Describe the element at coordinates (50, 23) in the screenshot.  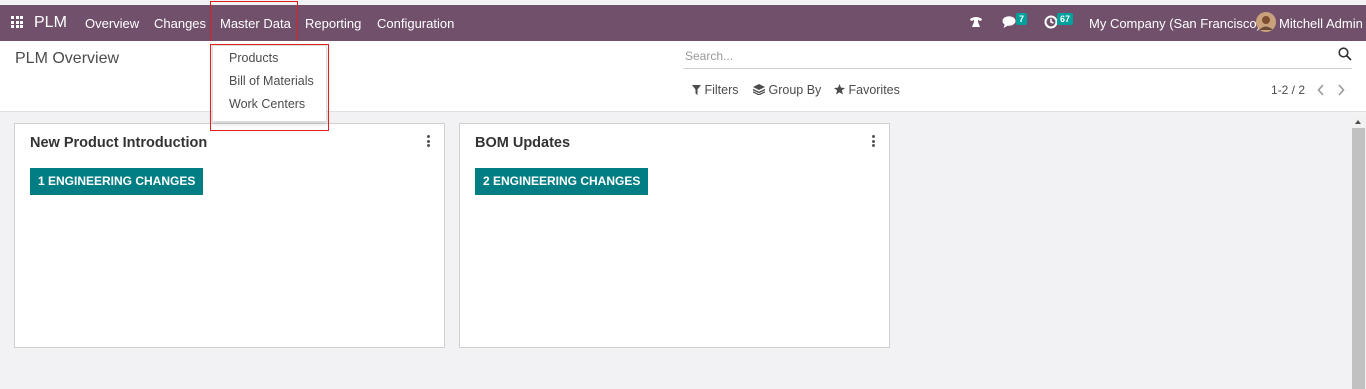
I see `app-brand: PLM` at that location.